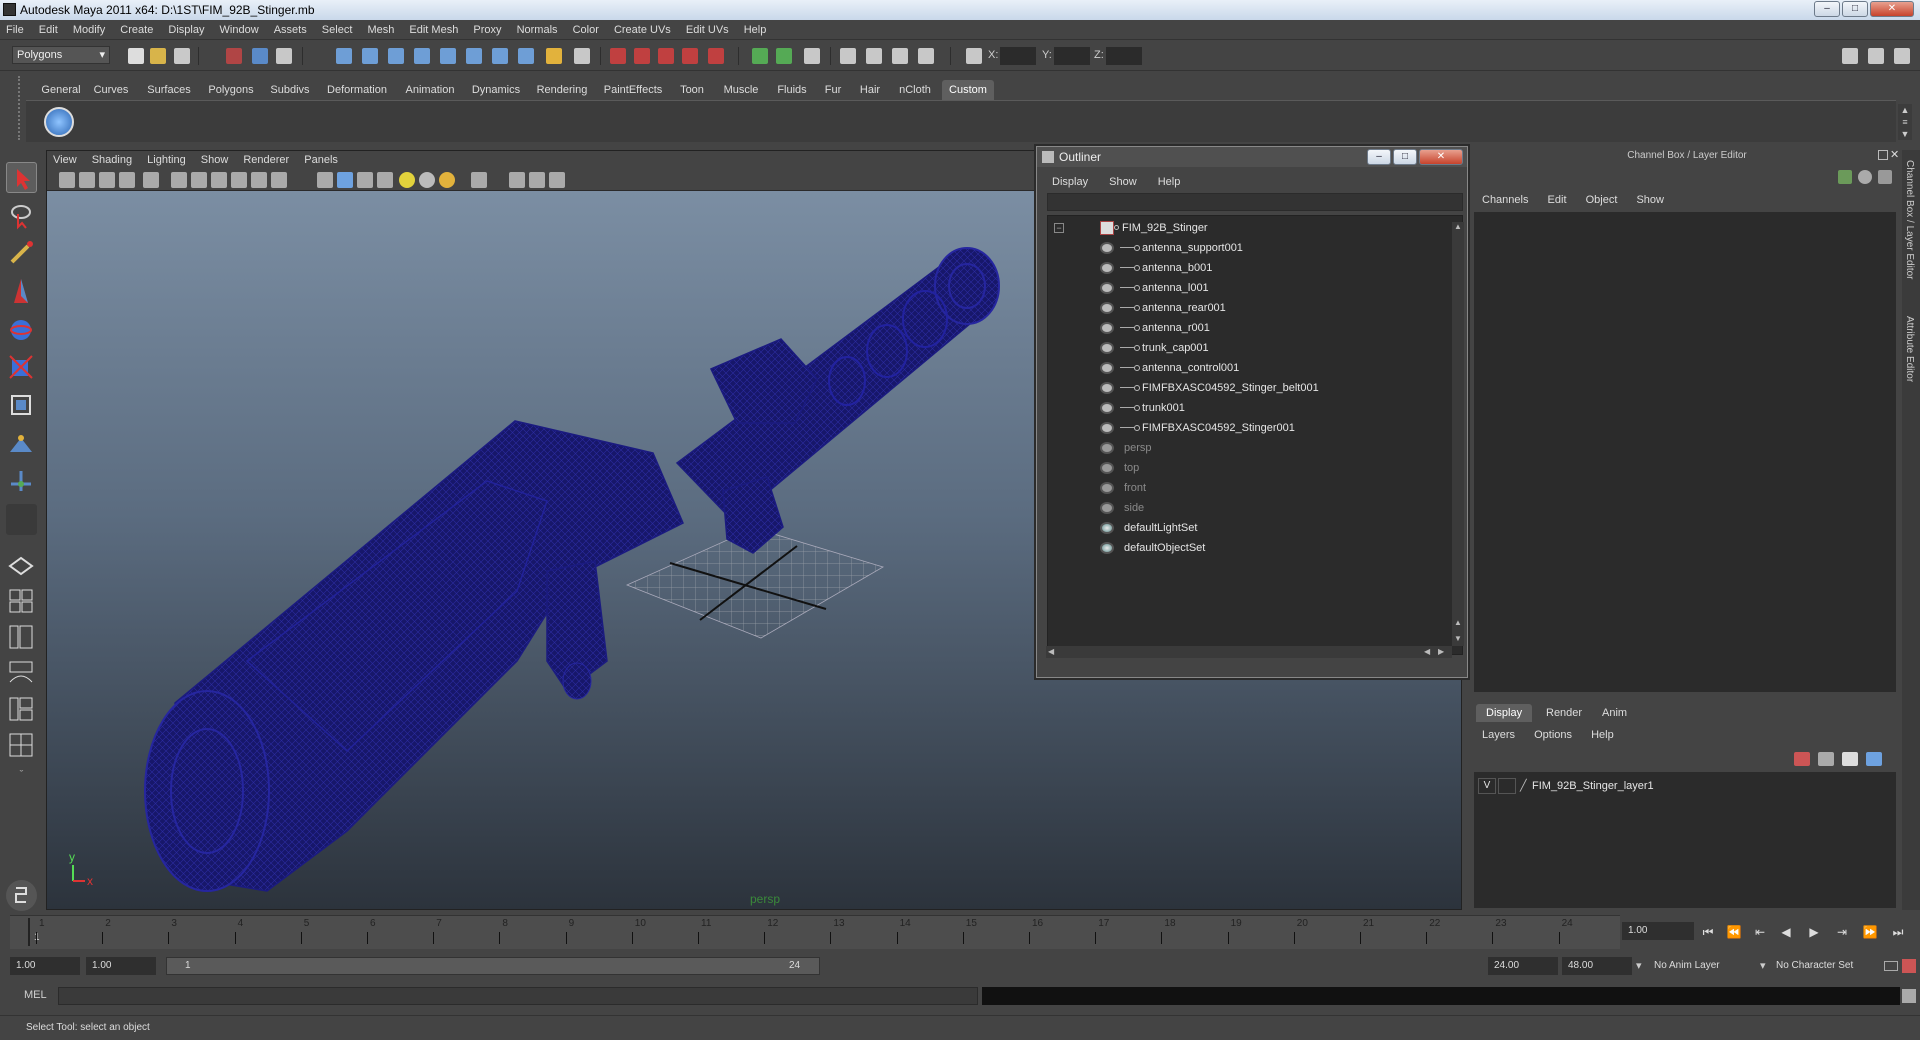 This screenshot has width=1920, height=1040. What do you see at coordinates (61, 55) in the screenshot?
I see `menu-set-dropdown: Polygons ▾` at bounding box center [61, 55].